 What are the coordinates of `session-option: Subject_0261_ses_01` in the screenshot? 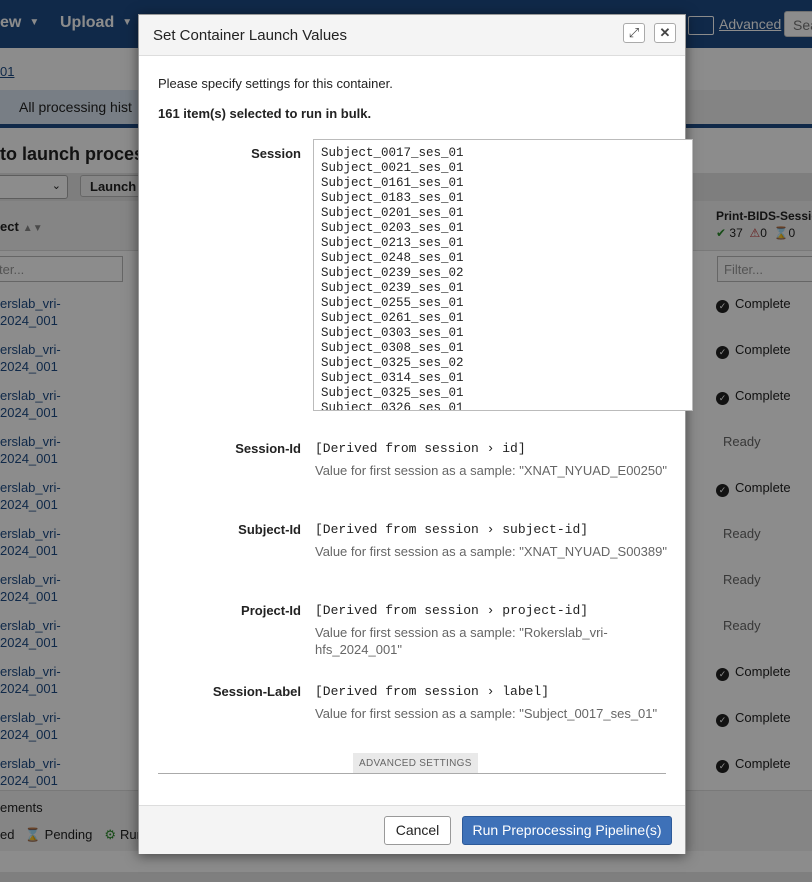 It's located at (503, 318).